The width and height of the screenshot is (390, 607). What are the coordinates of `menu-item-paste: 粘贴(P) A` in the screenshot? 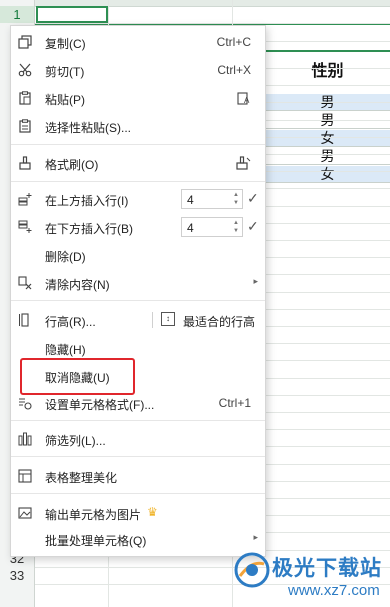 It's located at (138, 98).